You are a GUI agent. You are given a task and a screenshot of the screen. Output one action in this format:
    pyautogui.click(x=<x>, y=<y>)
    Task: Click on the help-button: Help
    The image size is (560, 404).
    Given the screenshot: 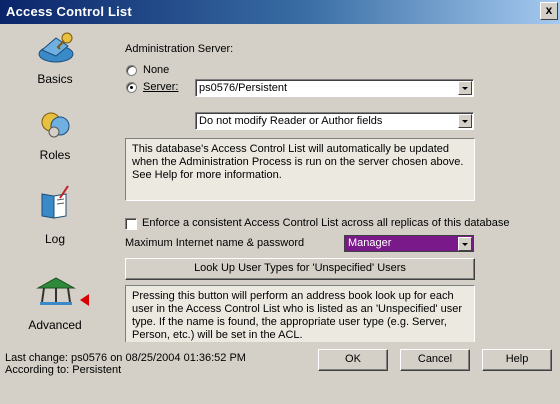 What is the action you would take?
    pyautogui.click(x=517, y=360)
    